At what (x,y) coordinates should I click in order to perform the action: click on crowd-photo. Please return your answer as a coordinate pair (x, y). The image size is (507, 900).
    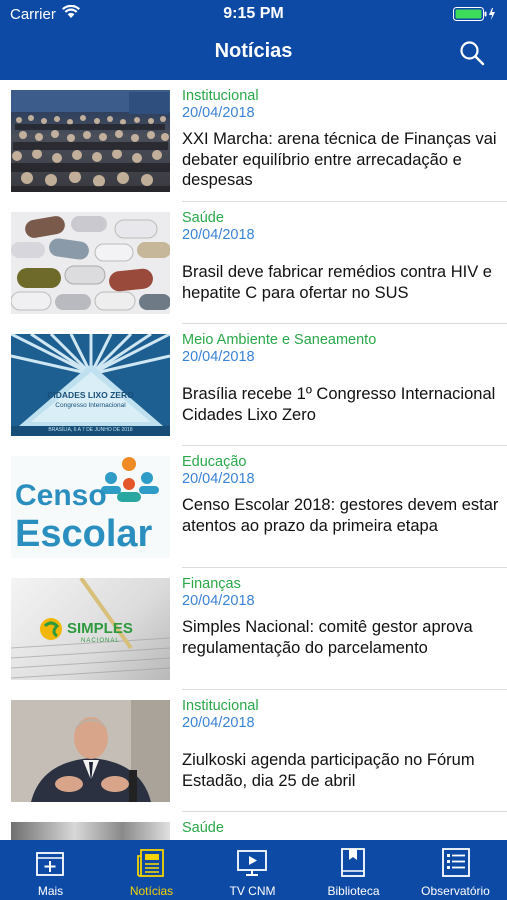
    Looking at the image, I should click on (90, 141).